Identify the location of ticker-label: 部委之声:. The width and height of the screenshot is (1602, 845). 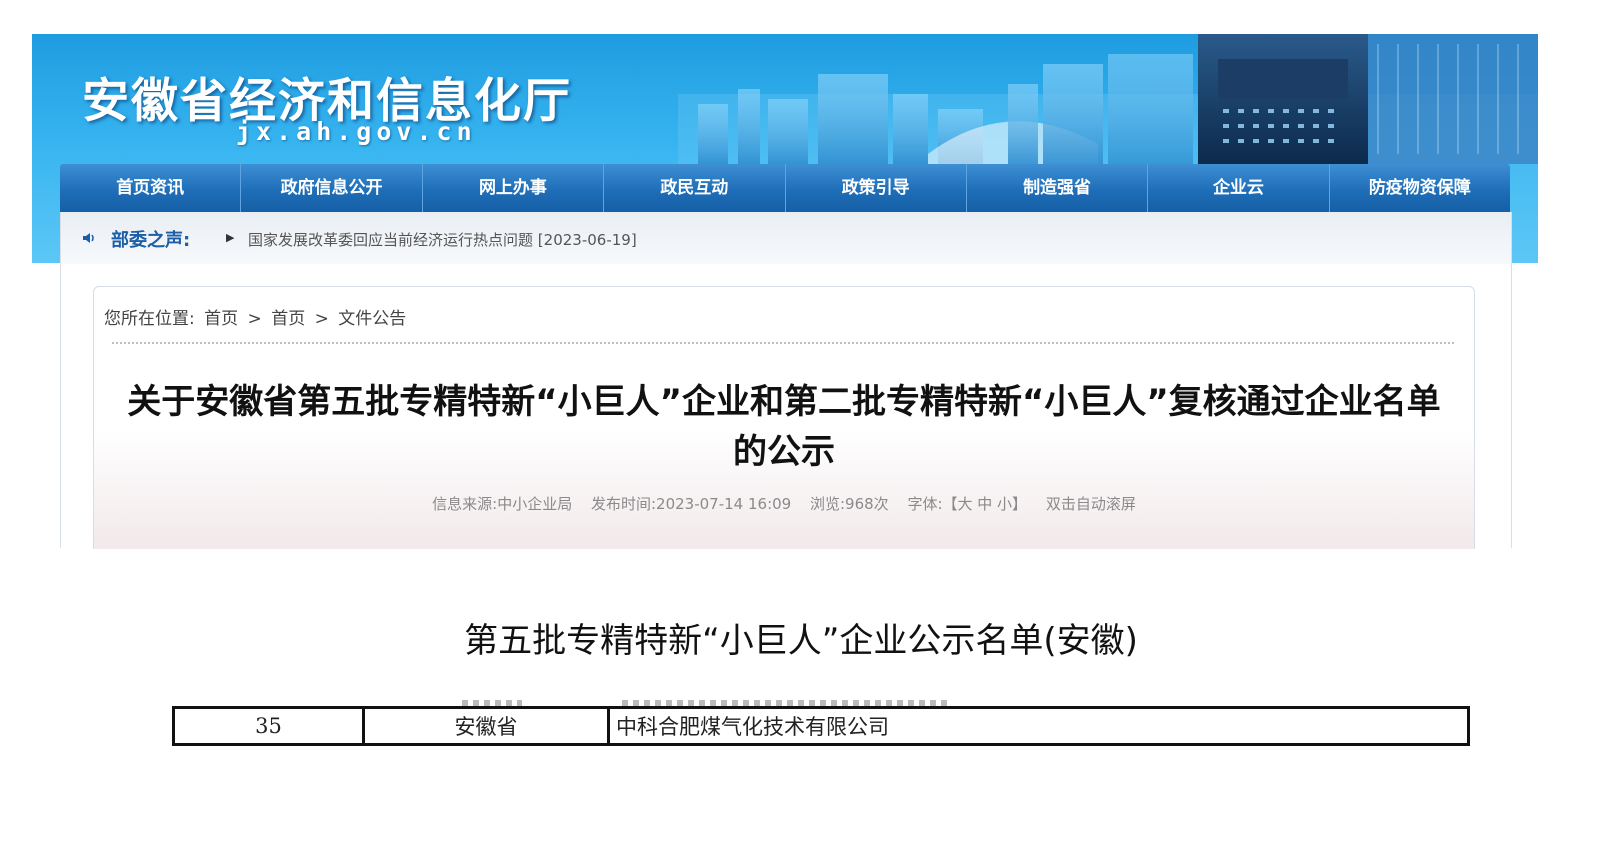
(151, 240).